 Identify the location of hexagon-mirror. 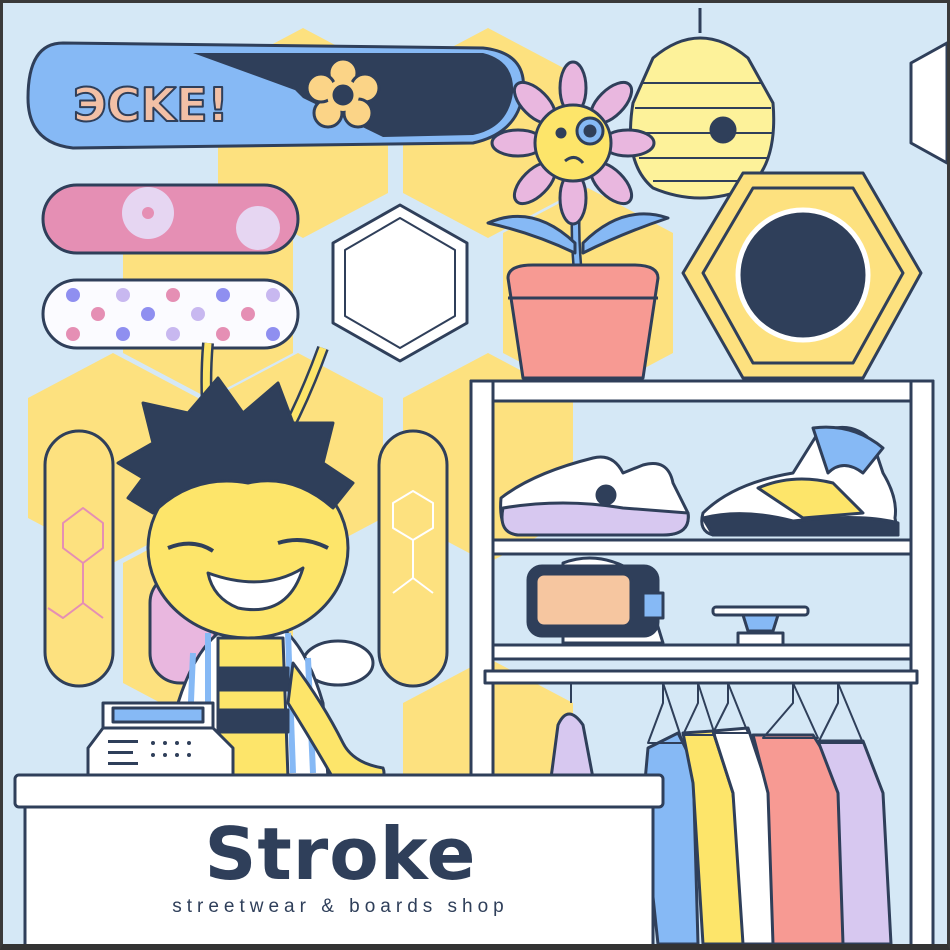
(802, 275).